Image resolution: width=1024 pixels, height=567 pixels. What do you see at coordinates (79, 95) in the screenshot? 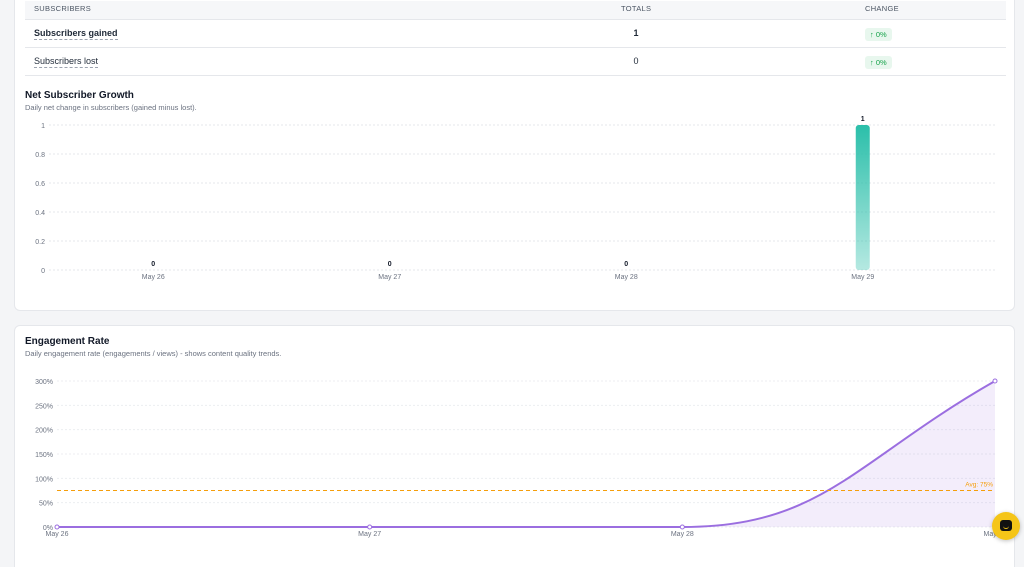
I see `net-growth-title: Net Subscriber Growth` at bounding box center [79, 95].